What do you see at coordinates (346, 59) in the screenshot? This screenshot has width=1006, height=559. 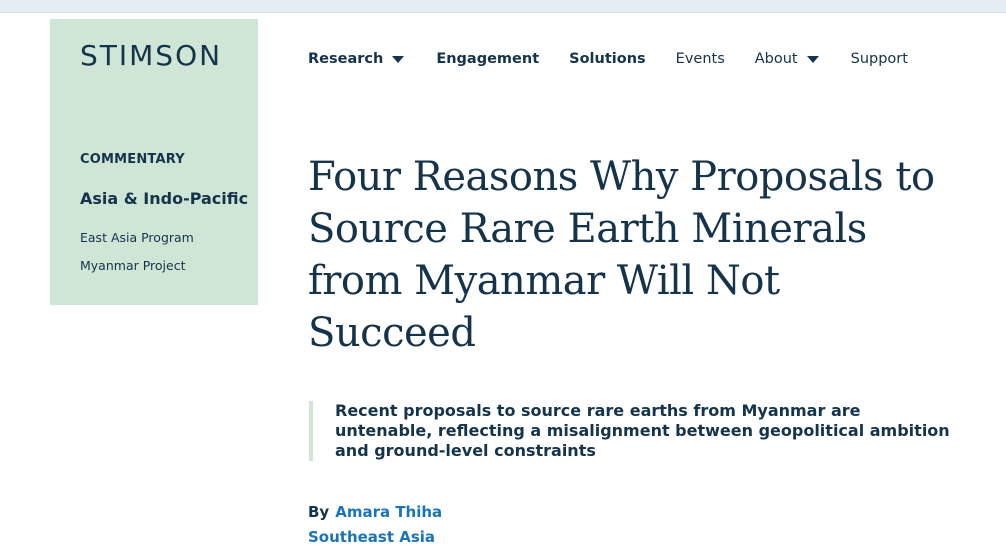 I see `nav-item-label: Research` at bounding box center [346, 59].